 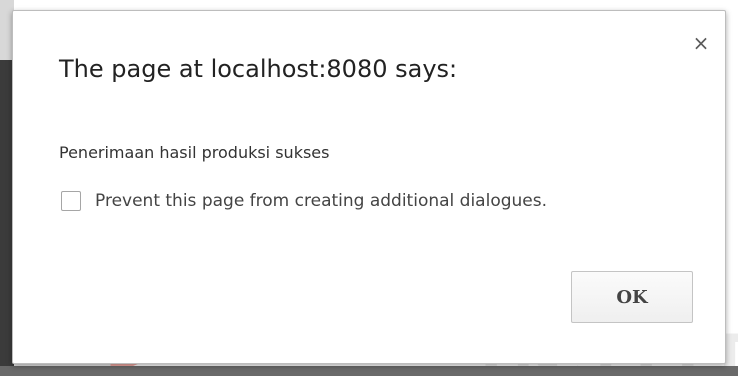 What do you see at coordinates (71, 201) in the screenshot?
I see `prevent-dialogs-checkbox` at bounding box center [71, 201].